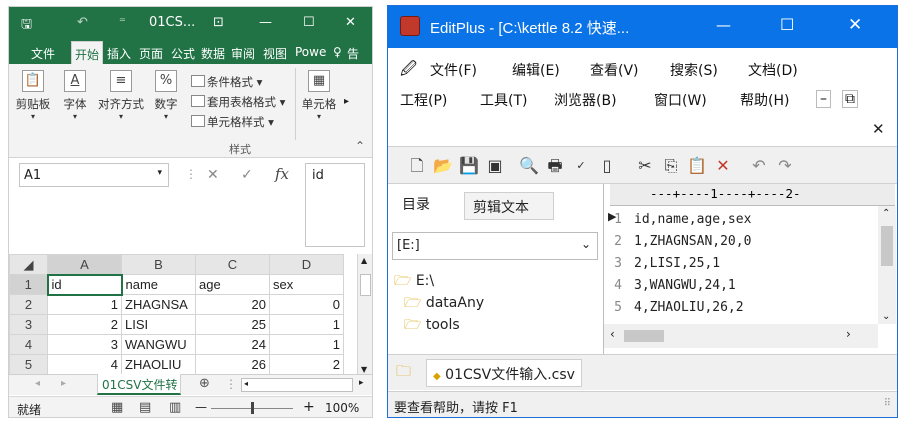  What do you see at coordinates (175, 407) in the screenshot?
I see `page-break-icon: ▥` at bounding box center [175, 407].